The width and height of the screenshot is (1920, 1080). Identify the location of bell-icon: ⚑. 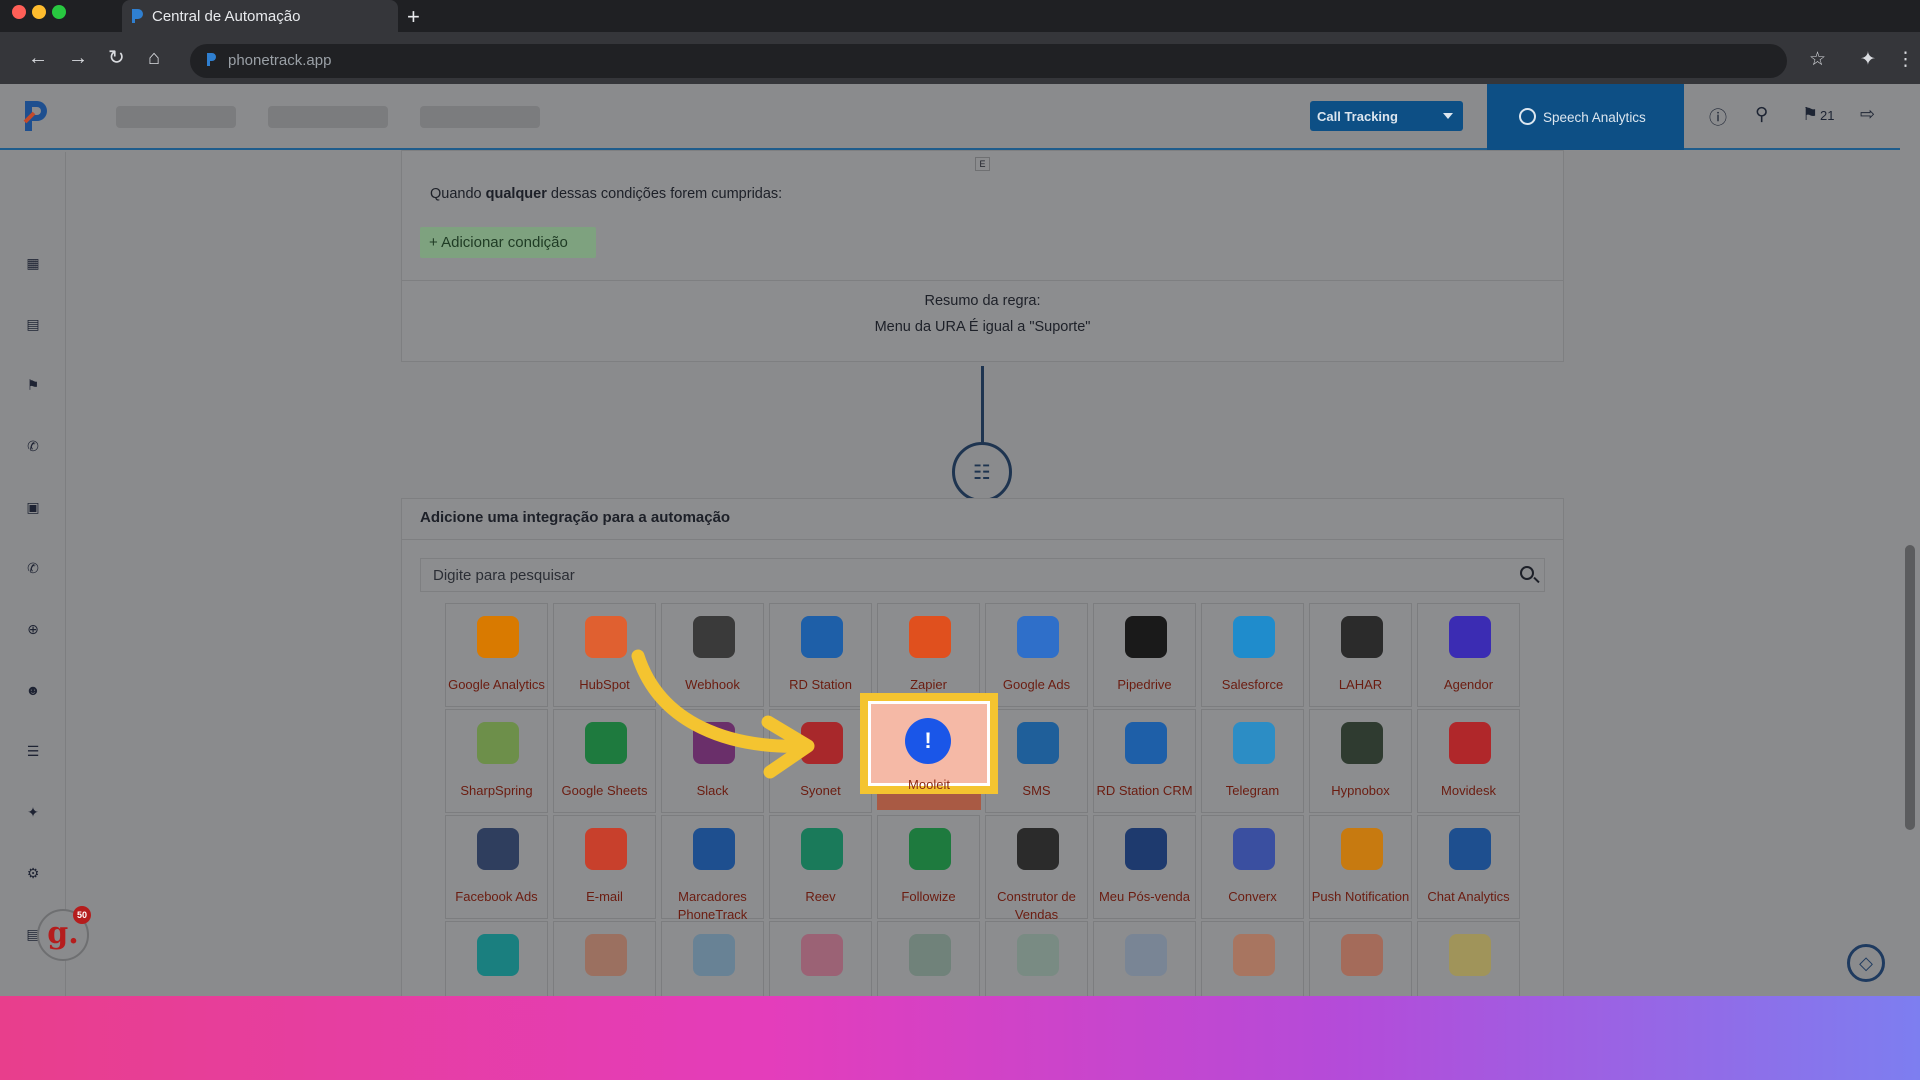
(1810, 114).